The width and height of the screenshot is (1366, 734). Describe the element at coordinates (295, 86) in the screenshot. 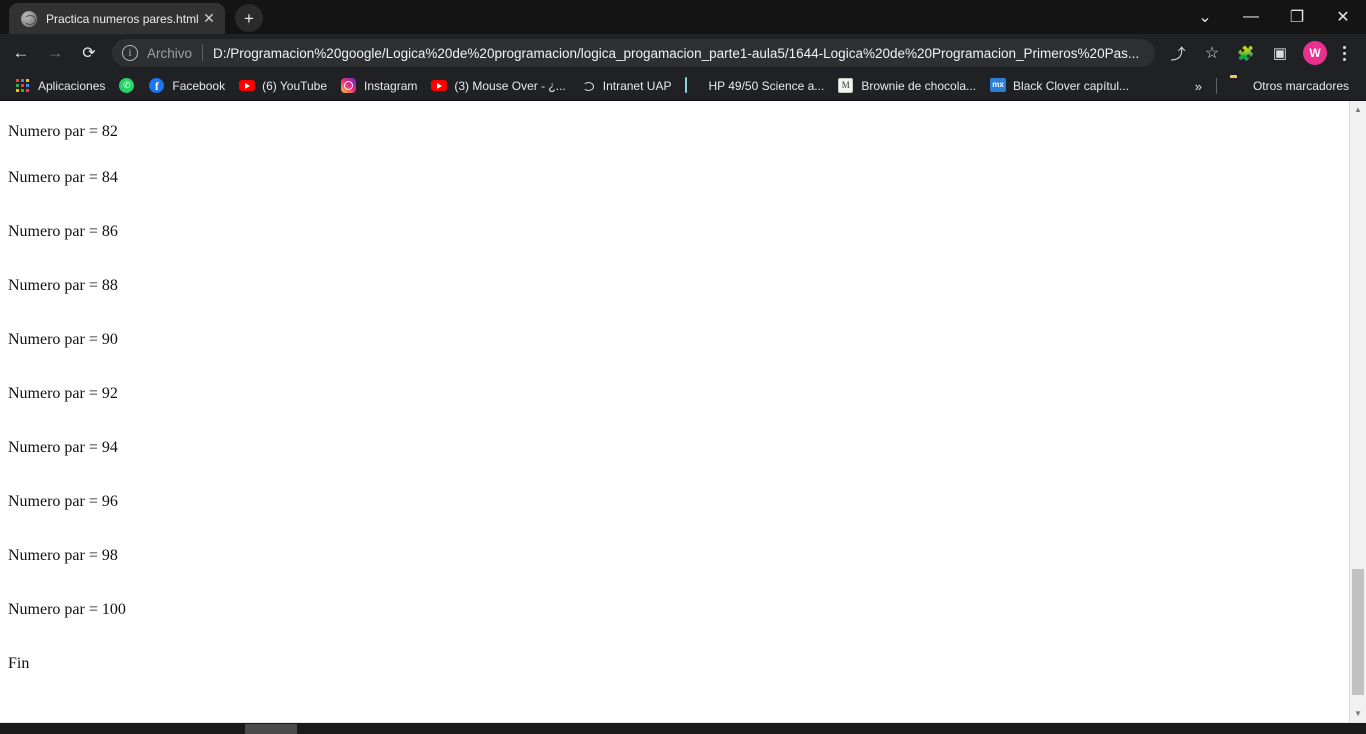

I see `bookmark-label: (6) YouTube` at that location.